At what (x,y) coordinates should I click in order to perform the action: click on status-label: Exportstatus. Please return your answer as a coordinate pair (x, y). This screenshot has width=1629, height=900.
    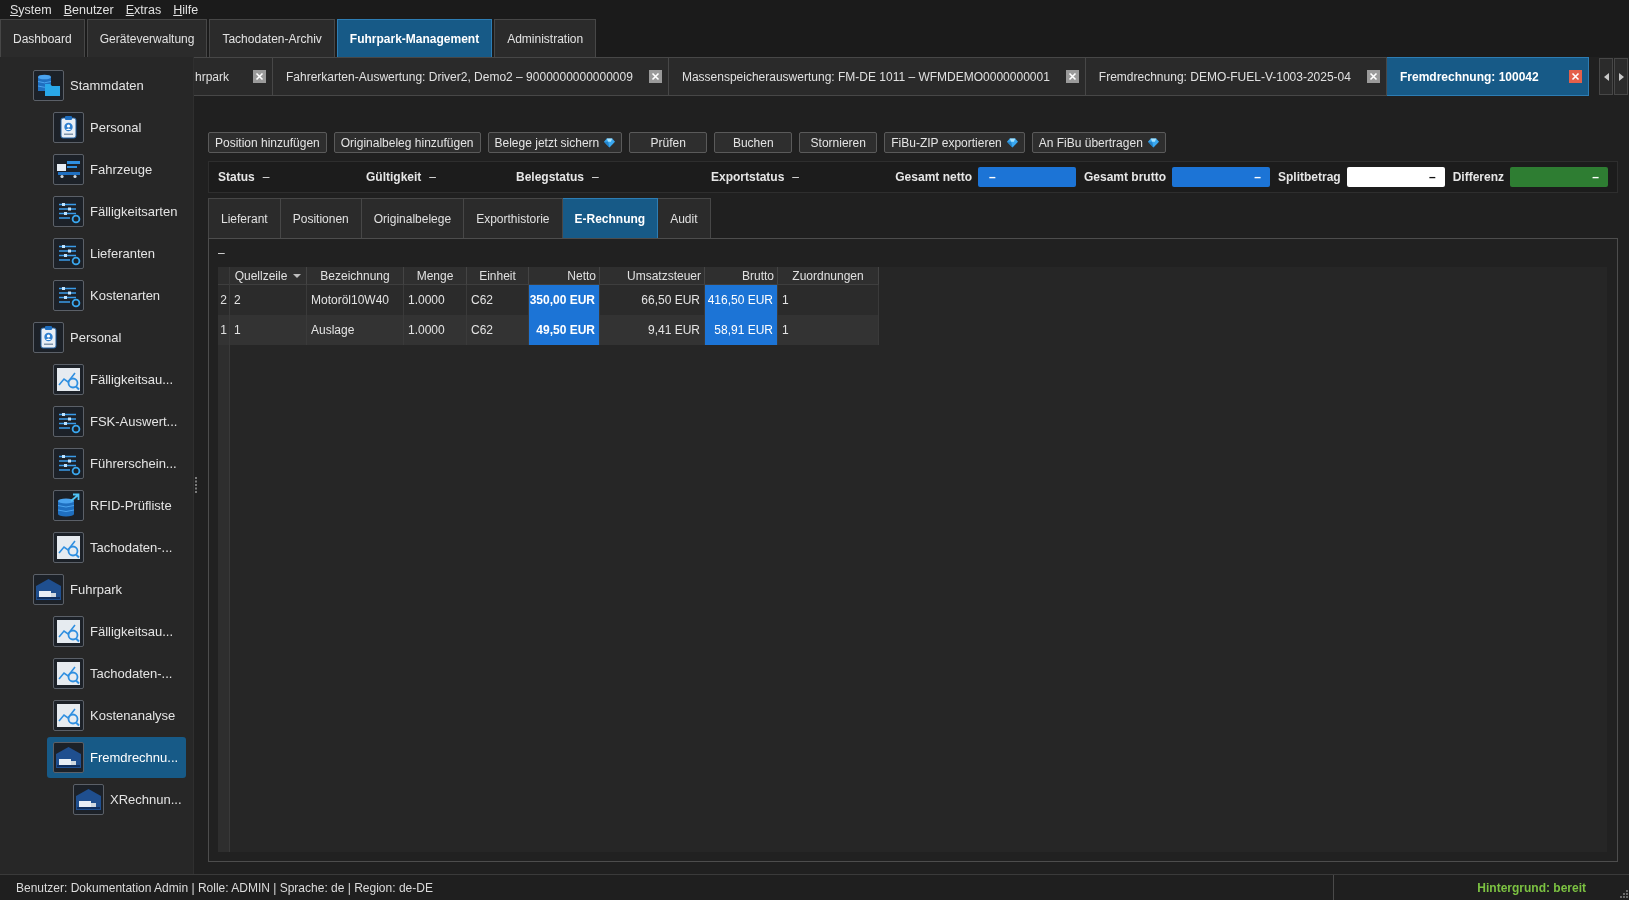
    Looking at the image, I should click on (748, 177).